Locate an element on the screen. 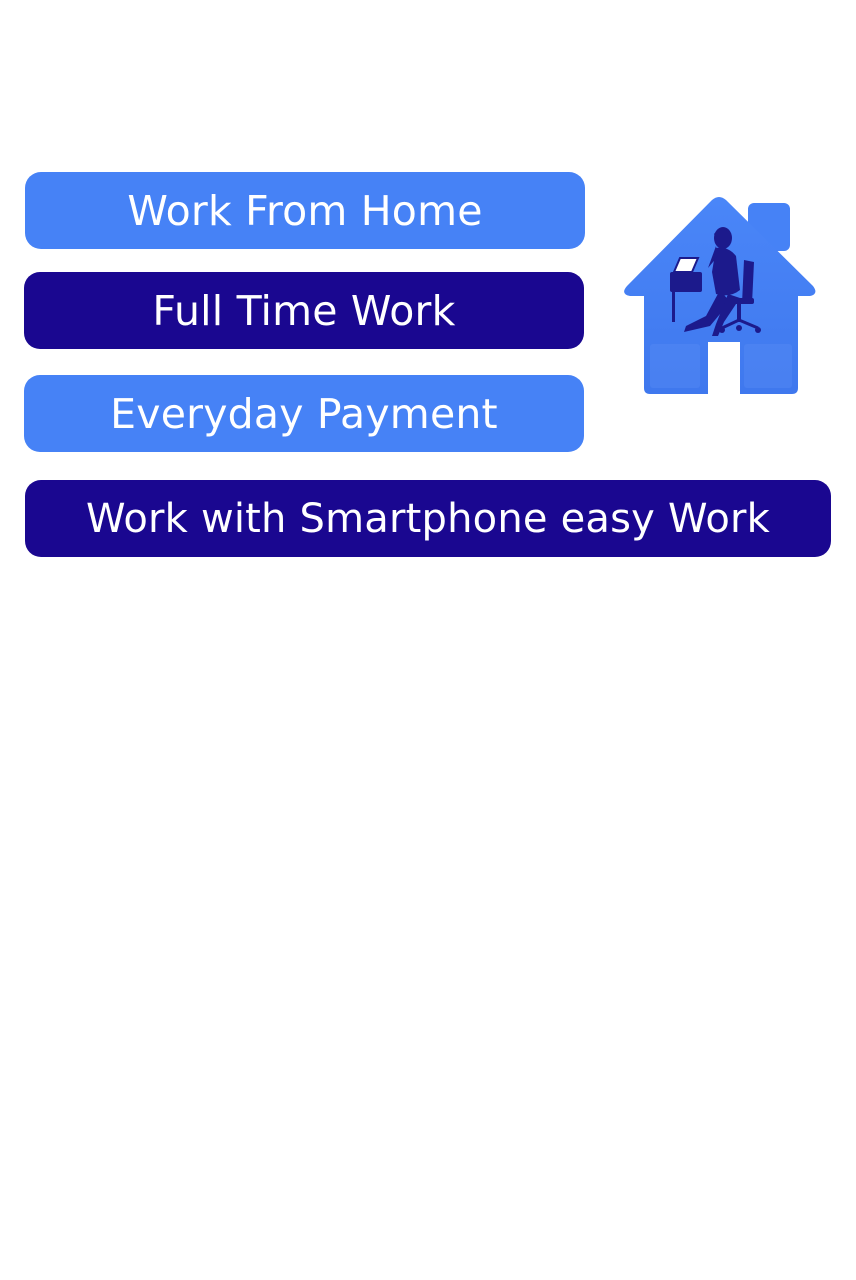 The width and height of the screenshot is (856, 1280). feature-label: Work with Smartphone easy Work is located at coordinates (428, 518).